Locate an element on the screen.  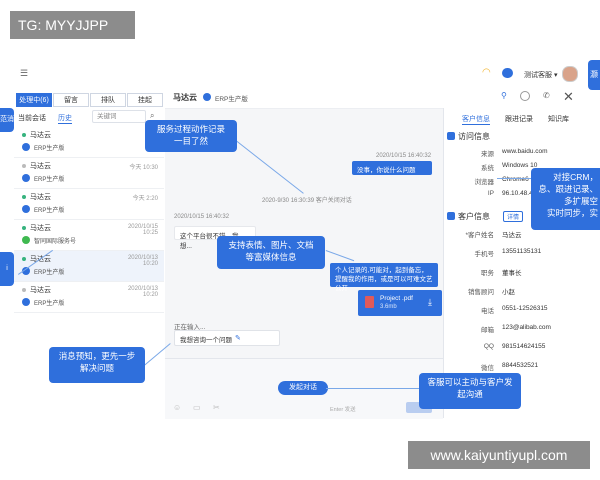
start-chat-button: 发起对话 is located at coordinates (303, 388).